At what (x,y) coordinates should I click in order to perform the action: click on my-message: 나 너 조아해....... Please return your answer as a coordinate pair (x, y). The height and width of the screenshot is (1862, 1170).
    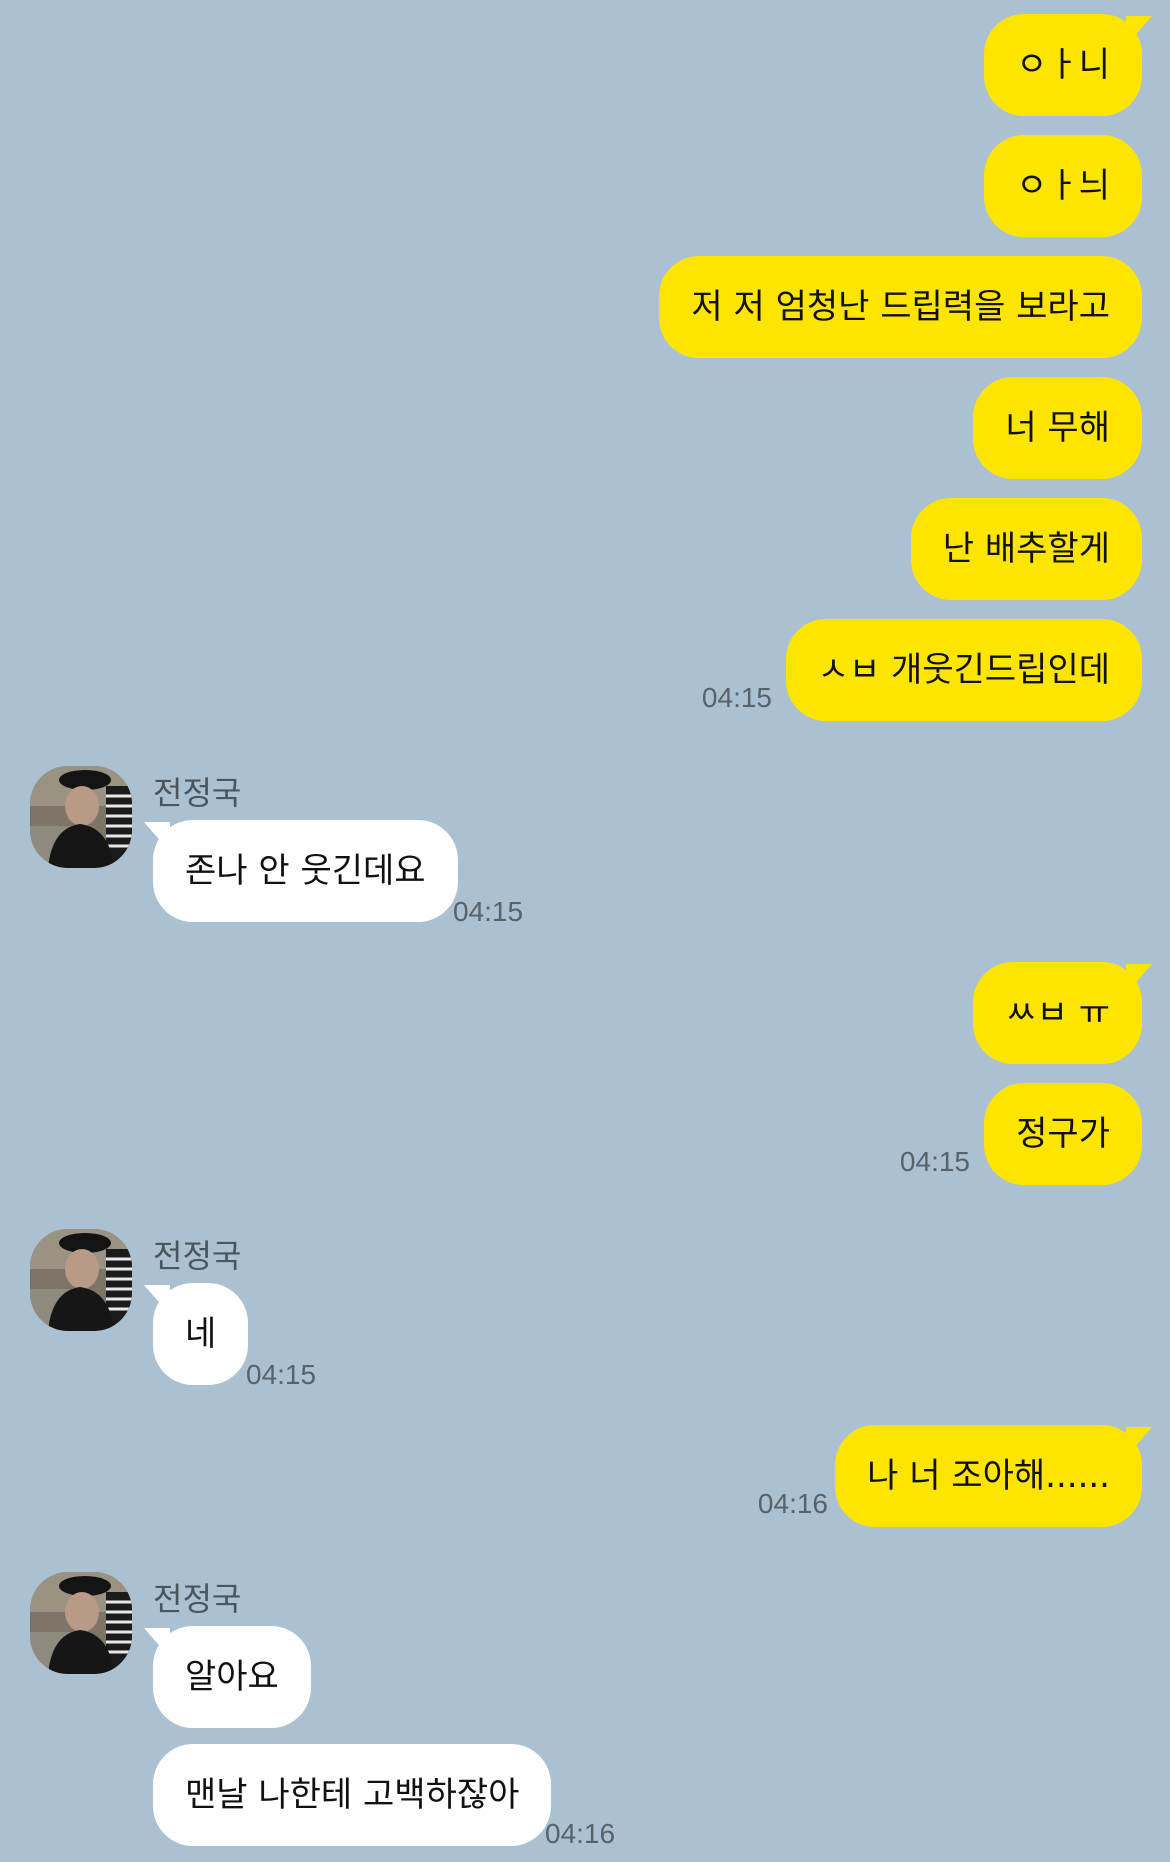
    Looking at the image, I should click on (988, 1476).